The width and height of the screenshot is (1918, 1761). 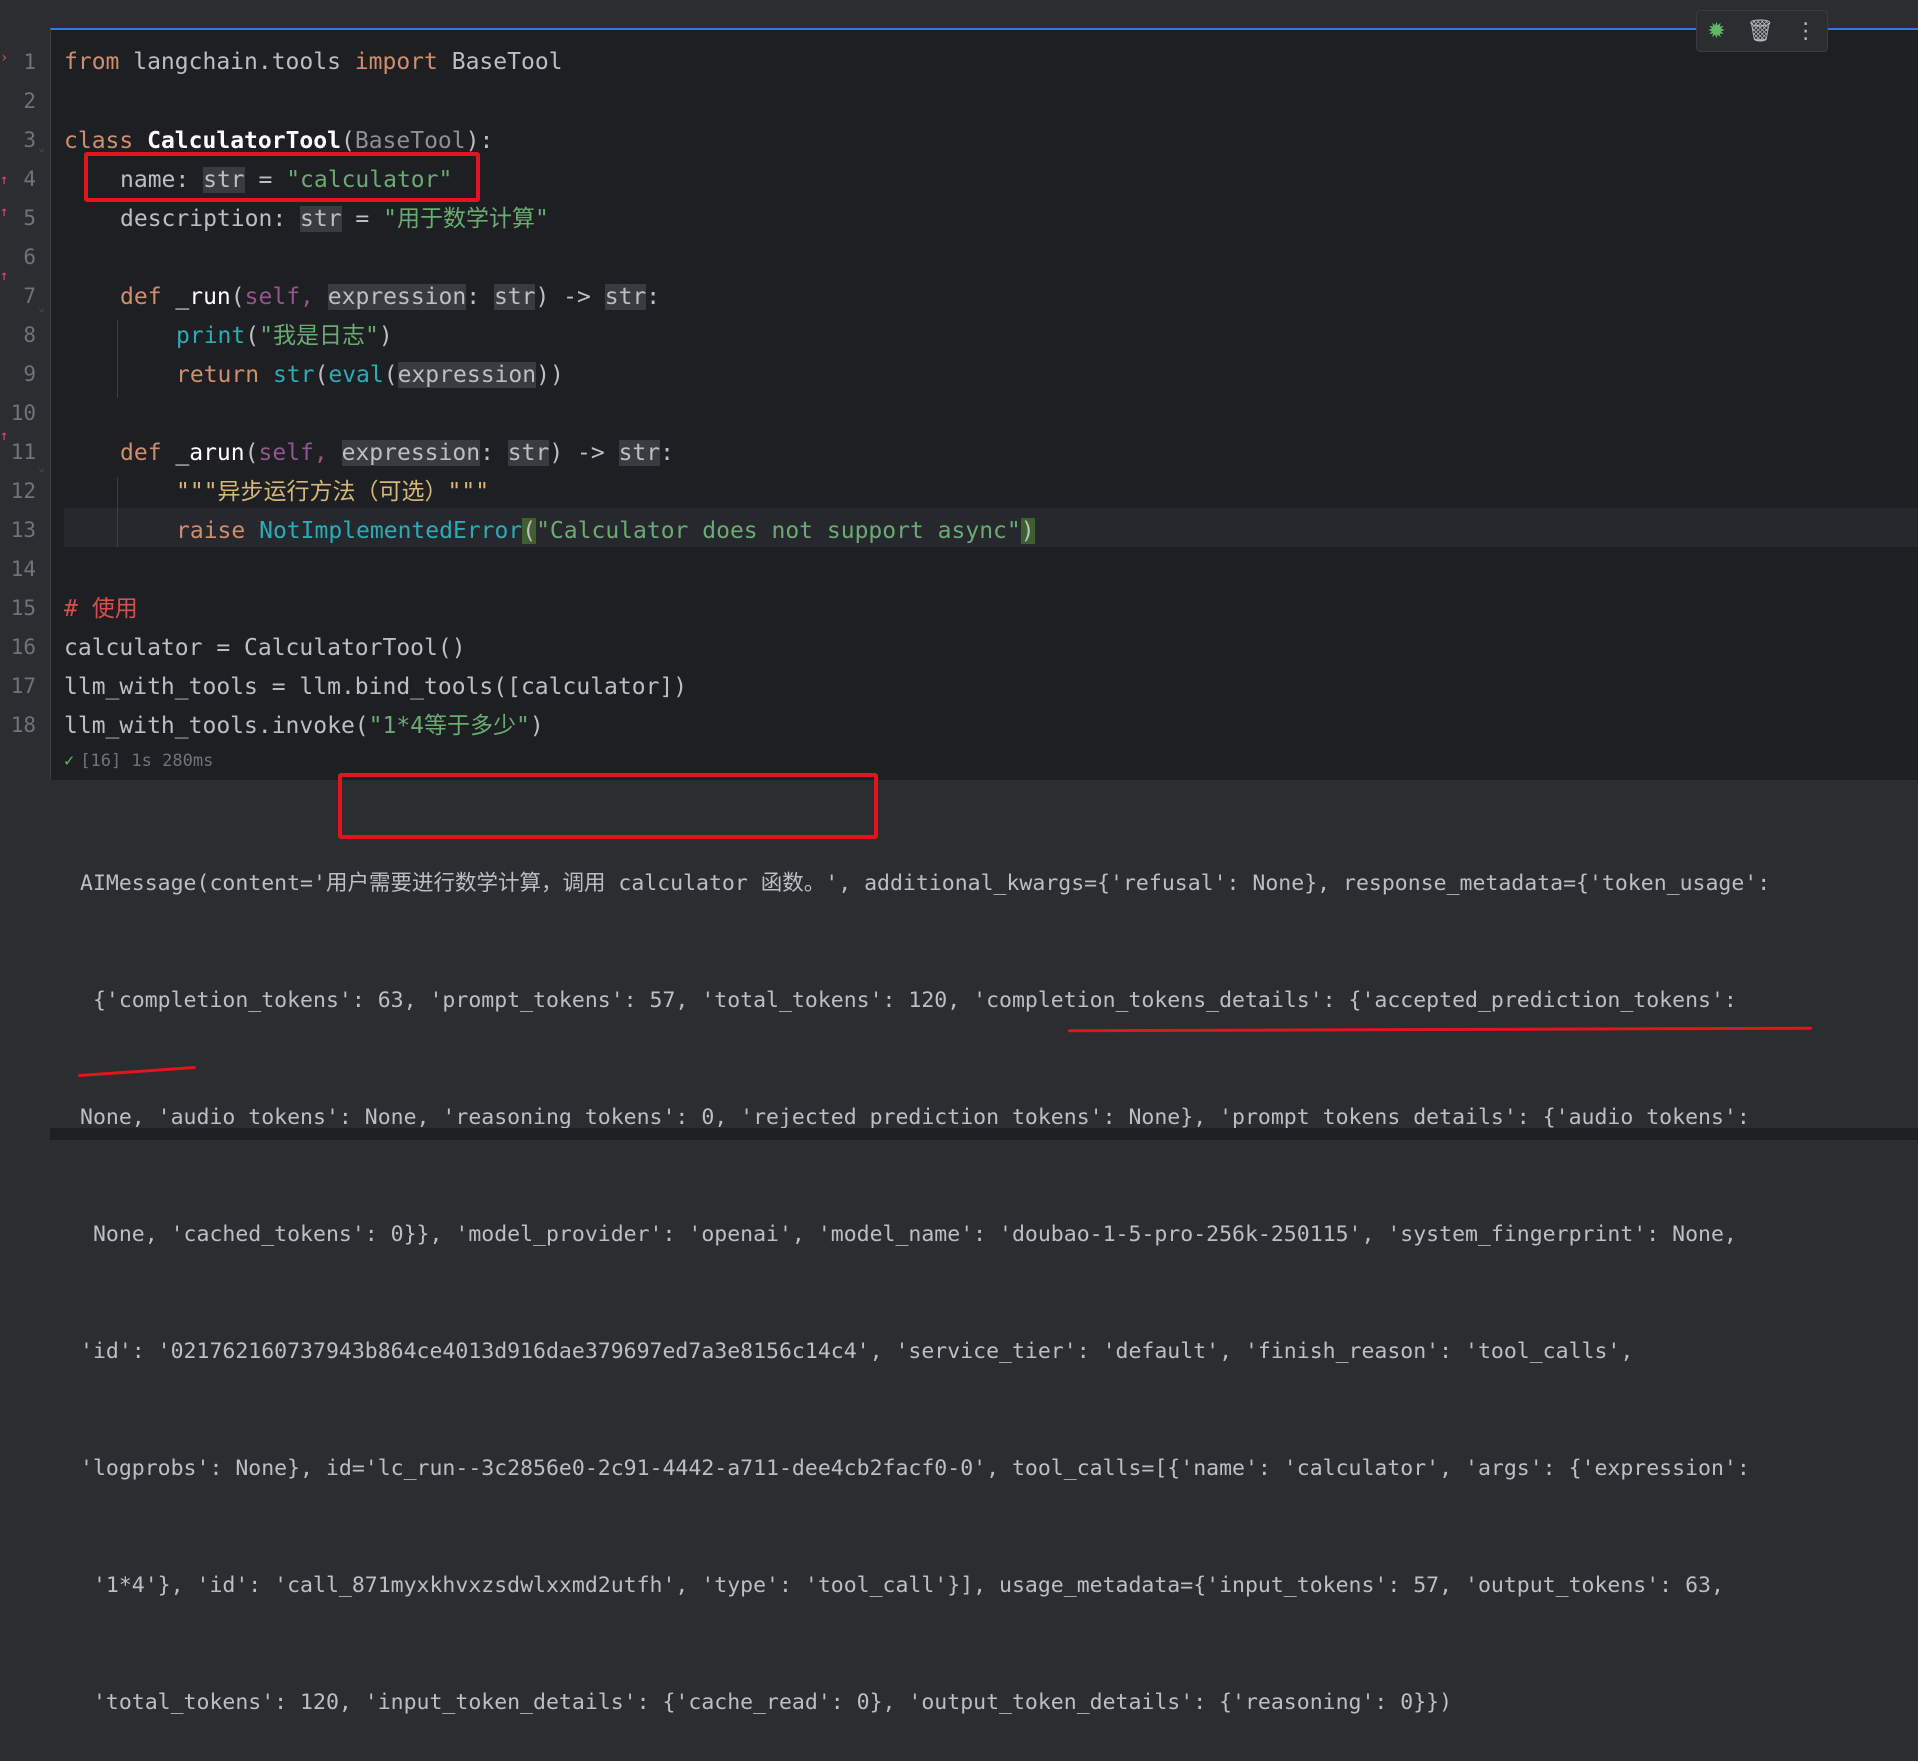 I want to click on trash-icon: 🗑, so click(x=1760, y=31).